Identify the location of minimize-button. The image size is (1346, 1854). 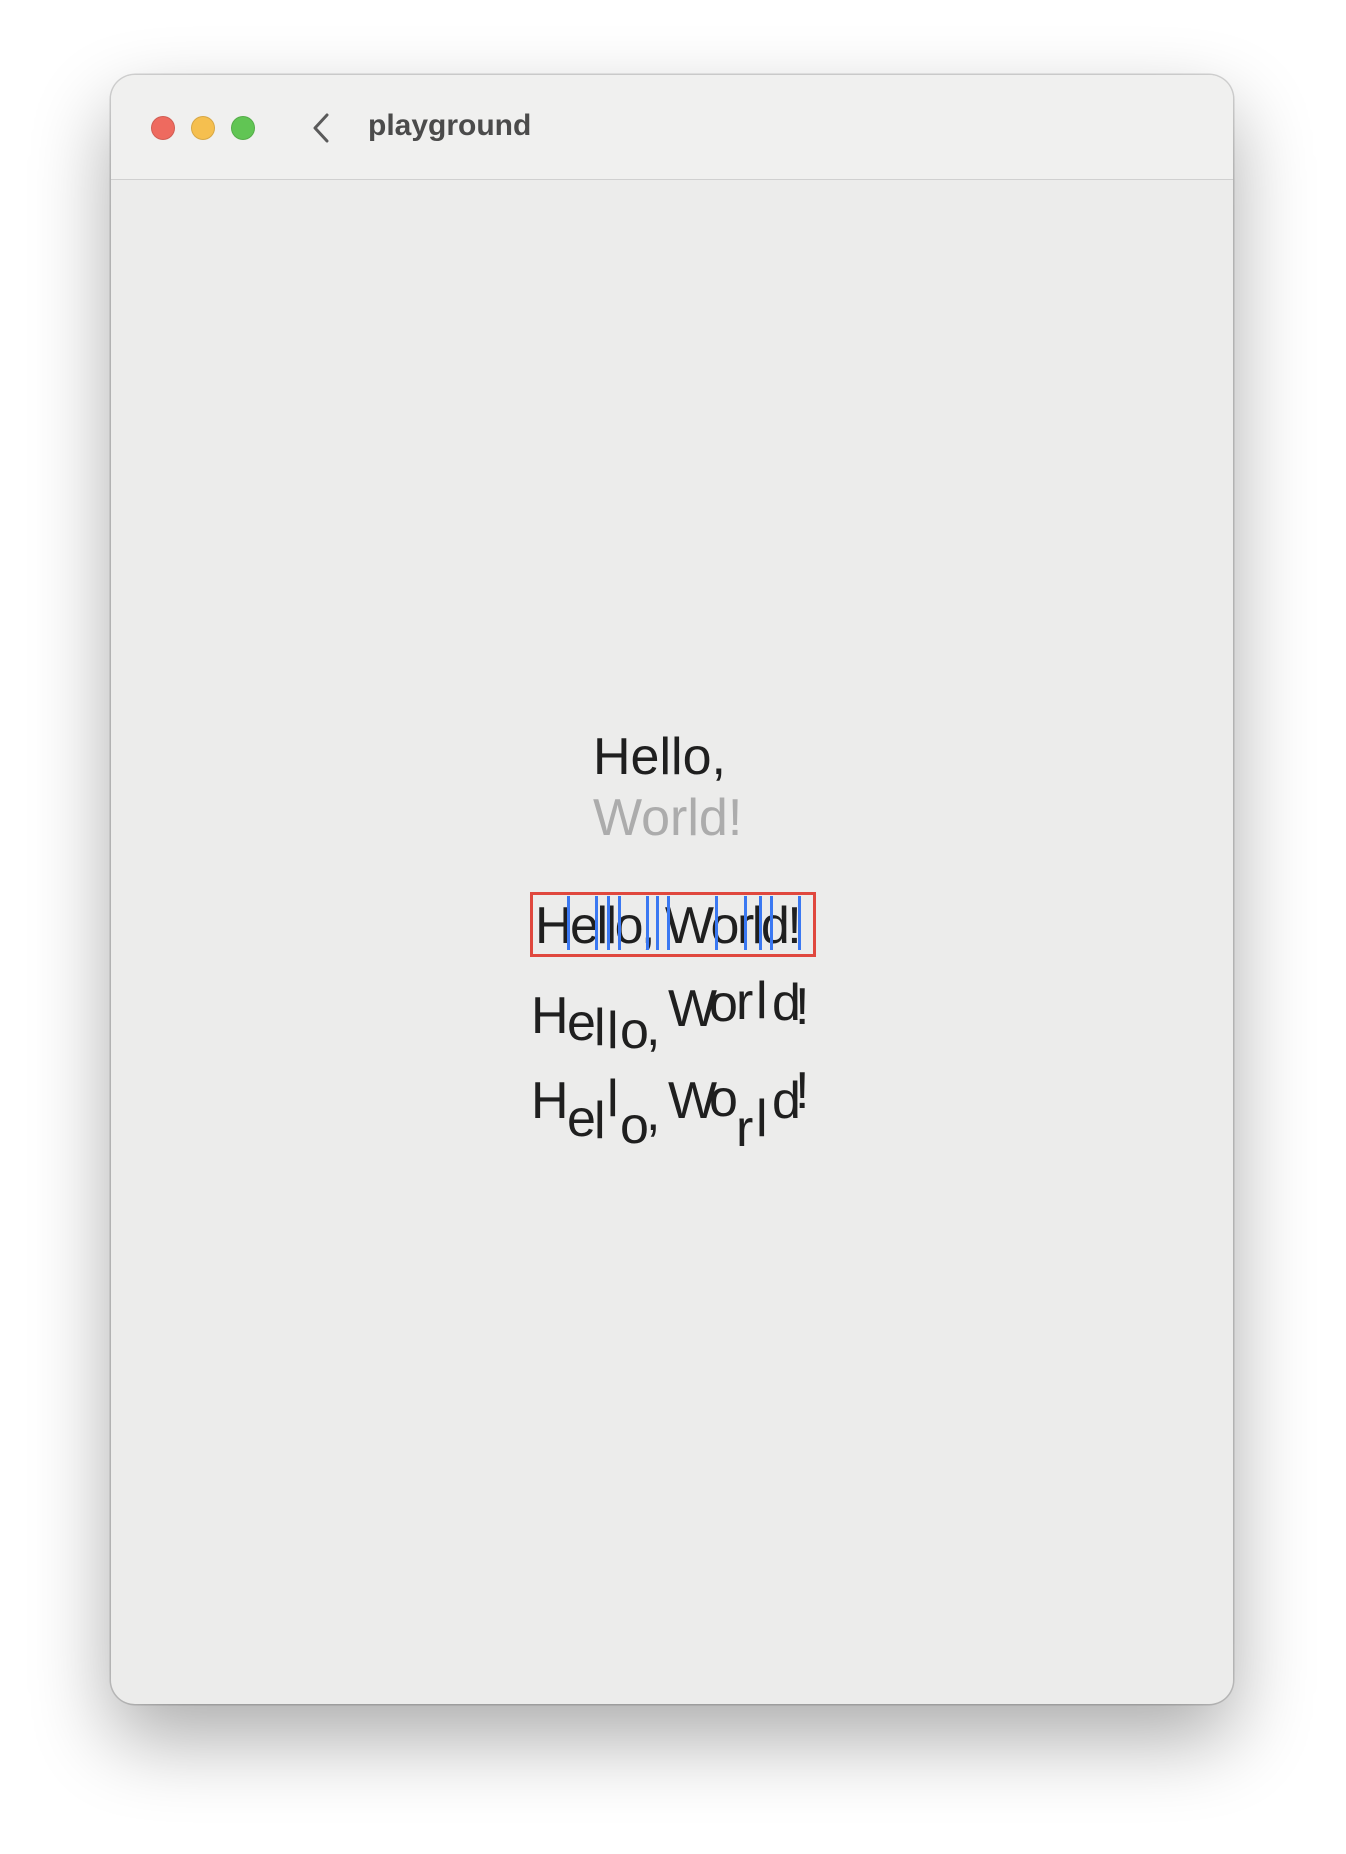
(203, 128).